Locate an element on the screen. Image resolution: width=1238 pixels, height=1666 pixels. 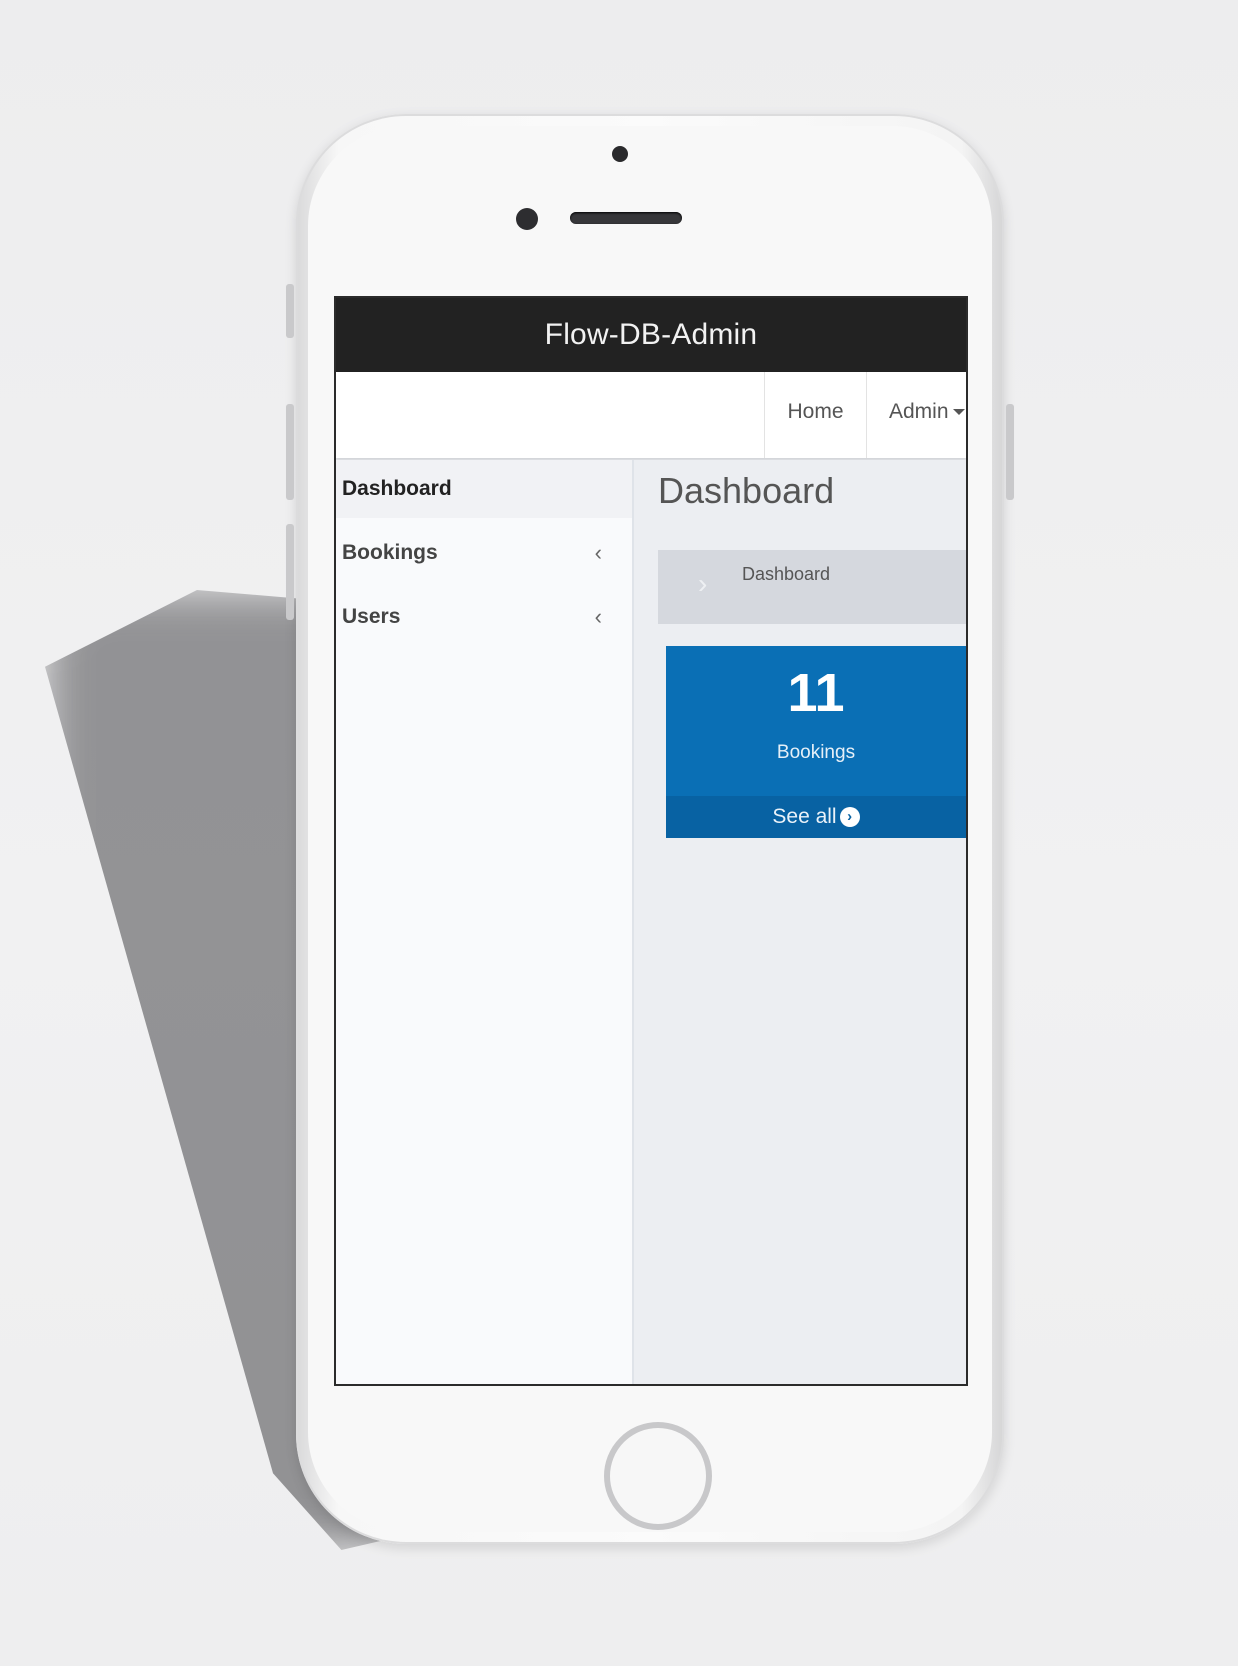
see-all-link: See all › is located at coordinates (816, 817).